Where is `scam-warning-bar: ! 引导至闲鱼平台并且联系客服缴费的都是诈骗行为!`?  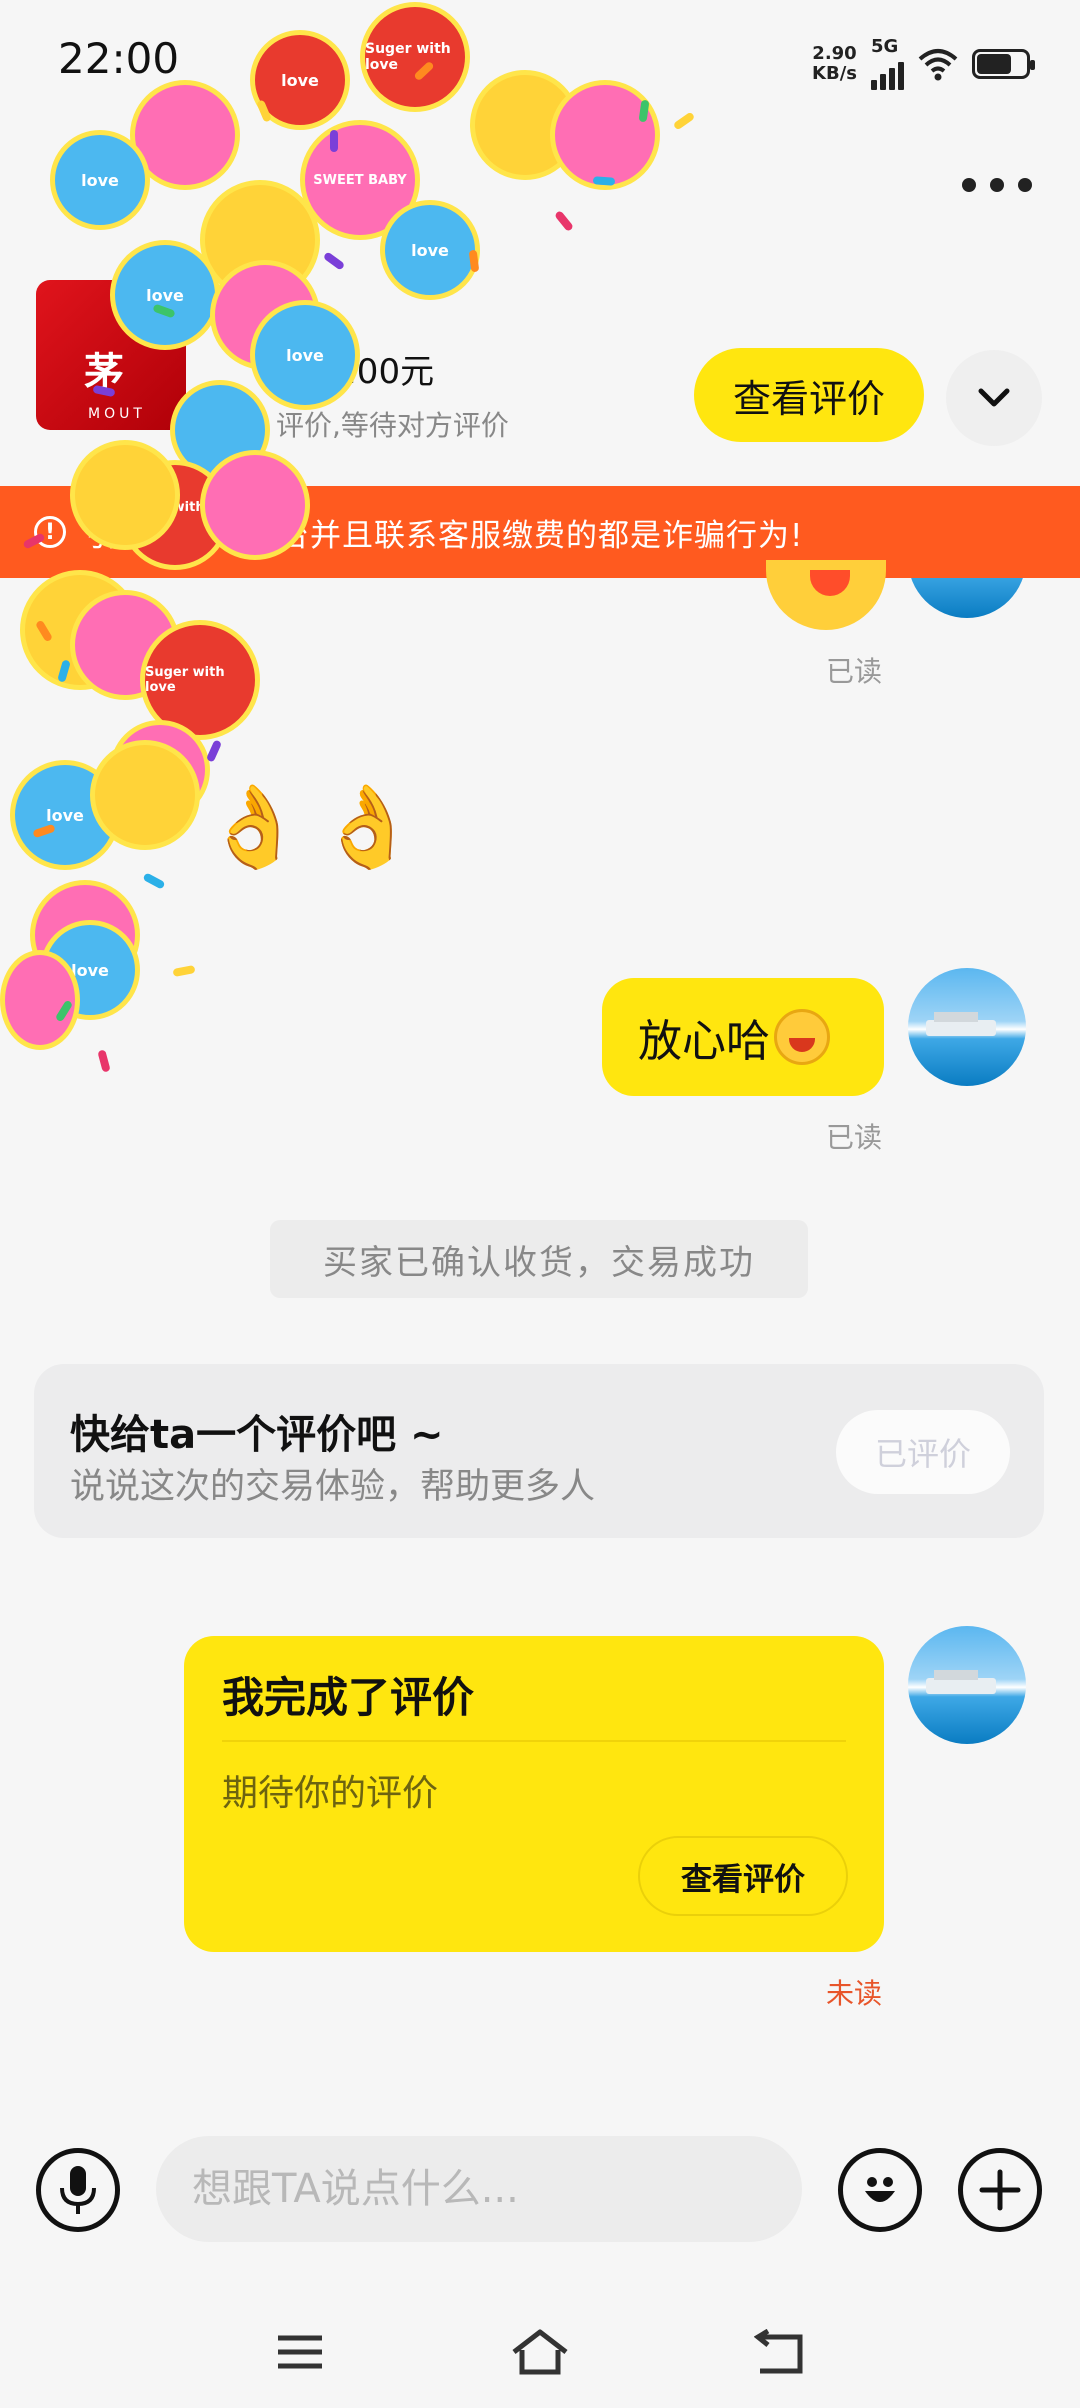 scam-warning-bar: ! 引导至闲鱼平台并且联系客服缴费的都是诈骗行为! is located at coordinates (540, 532).